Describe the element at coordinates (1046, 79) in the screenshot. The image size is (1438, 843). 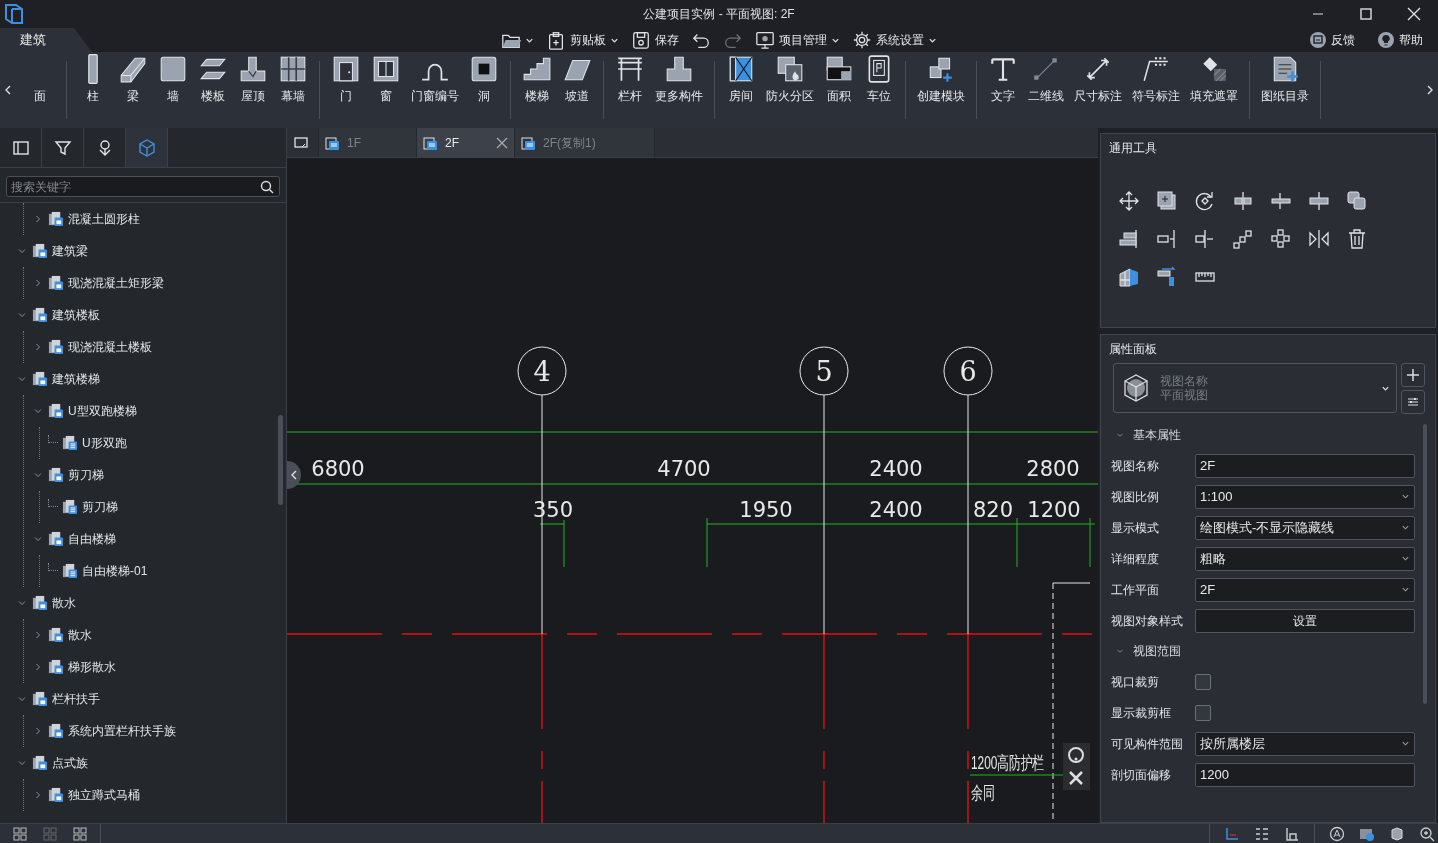
I see `ribbon-tool: 二维线` at that location.